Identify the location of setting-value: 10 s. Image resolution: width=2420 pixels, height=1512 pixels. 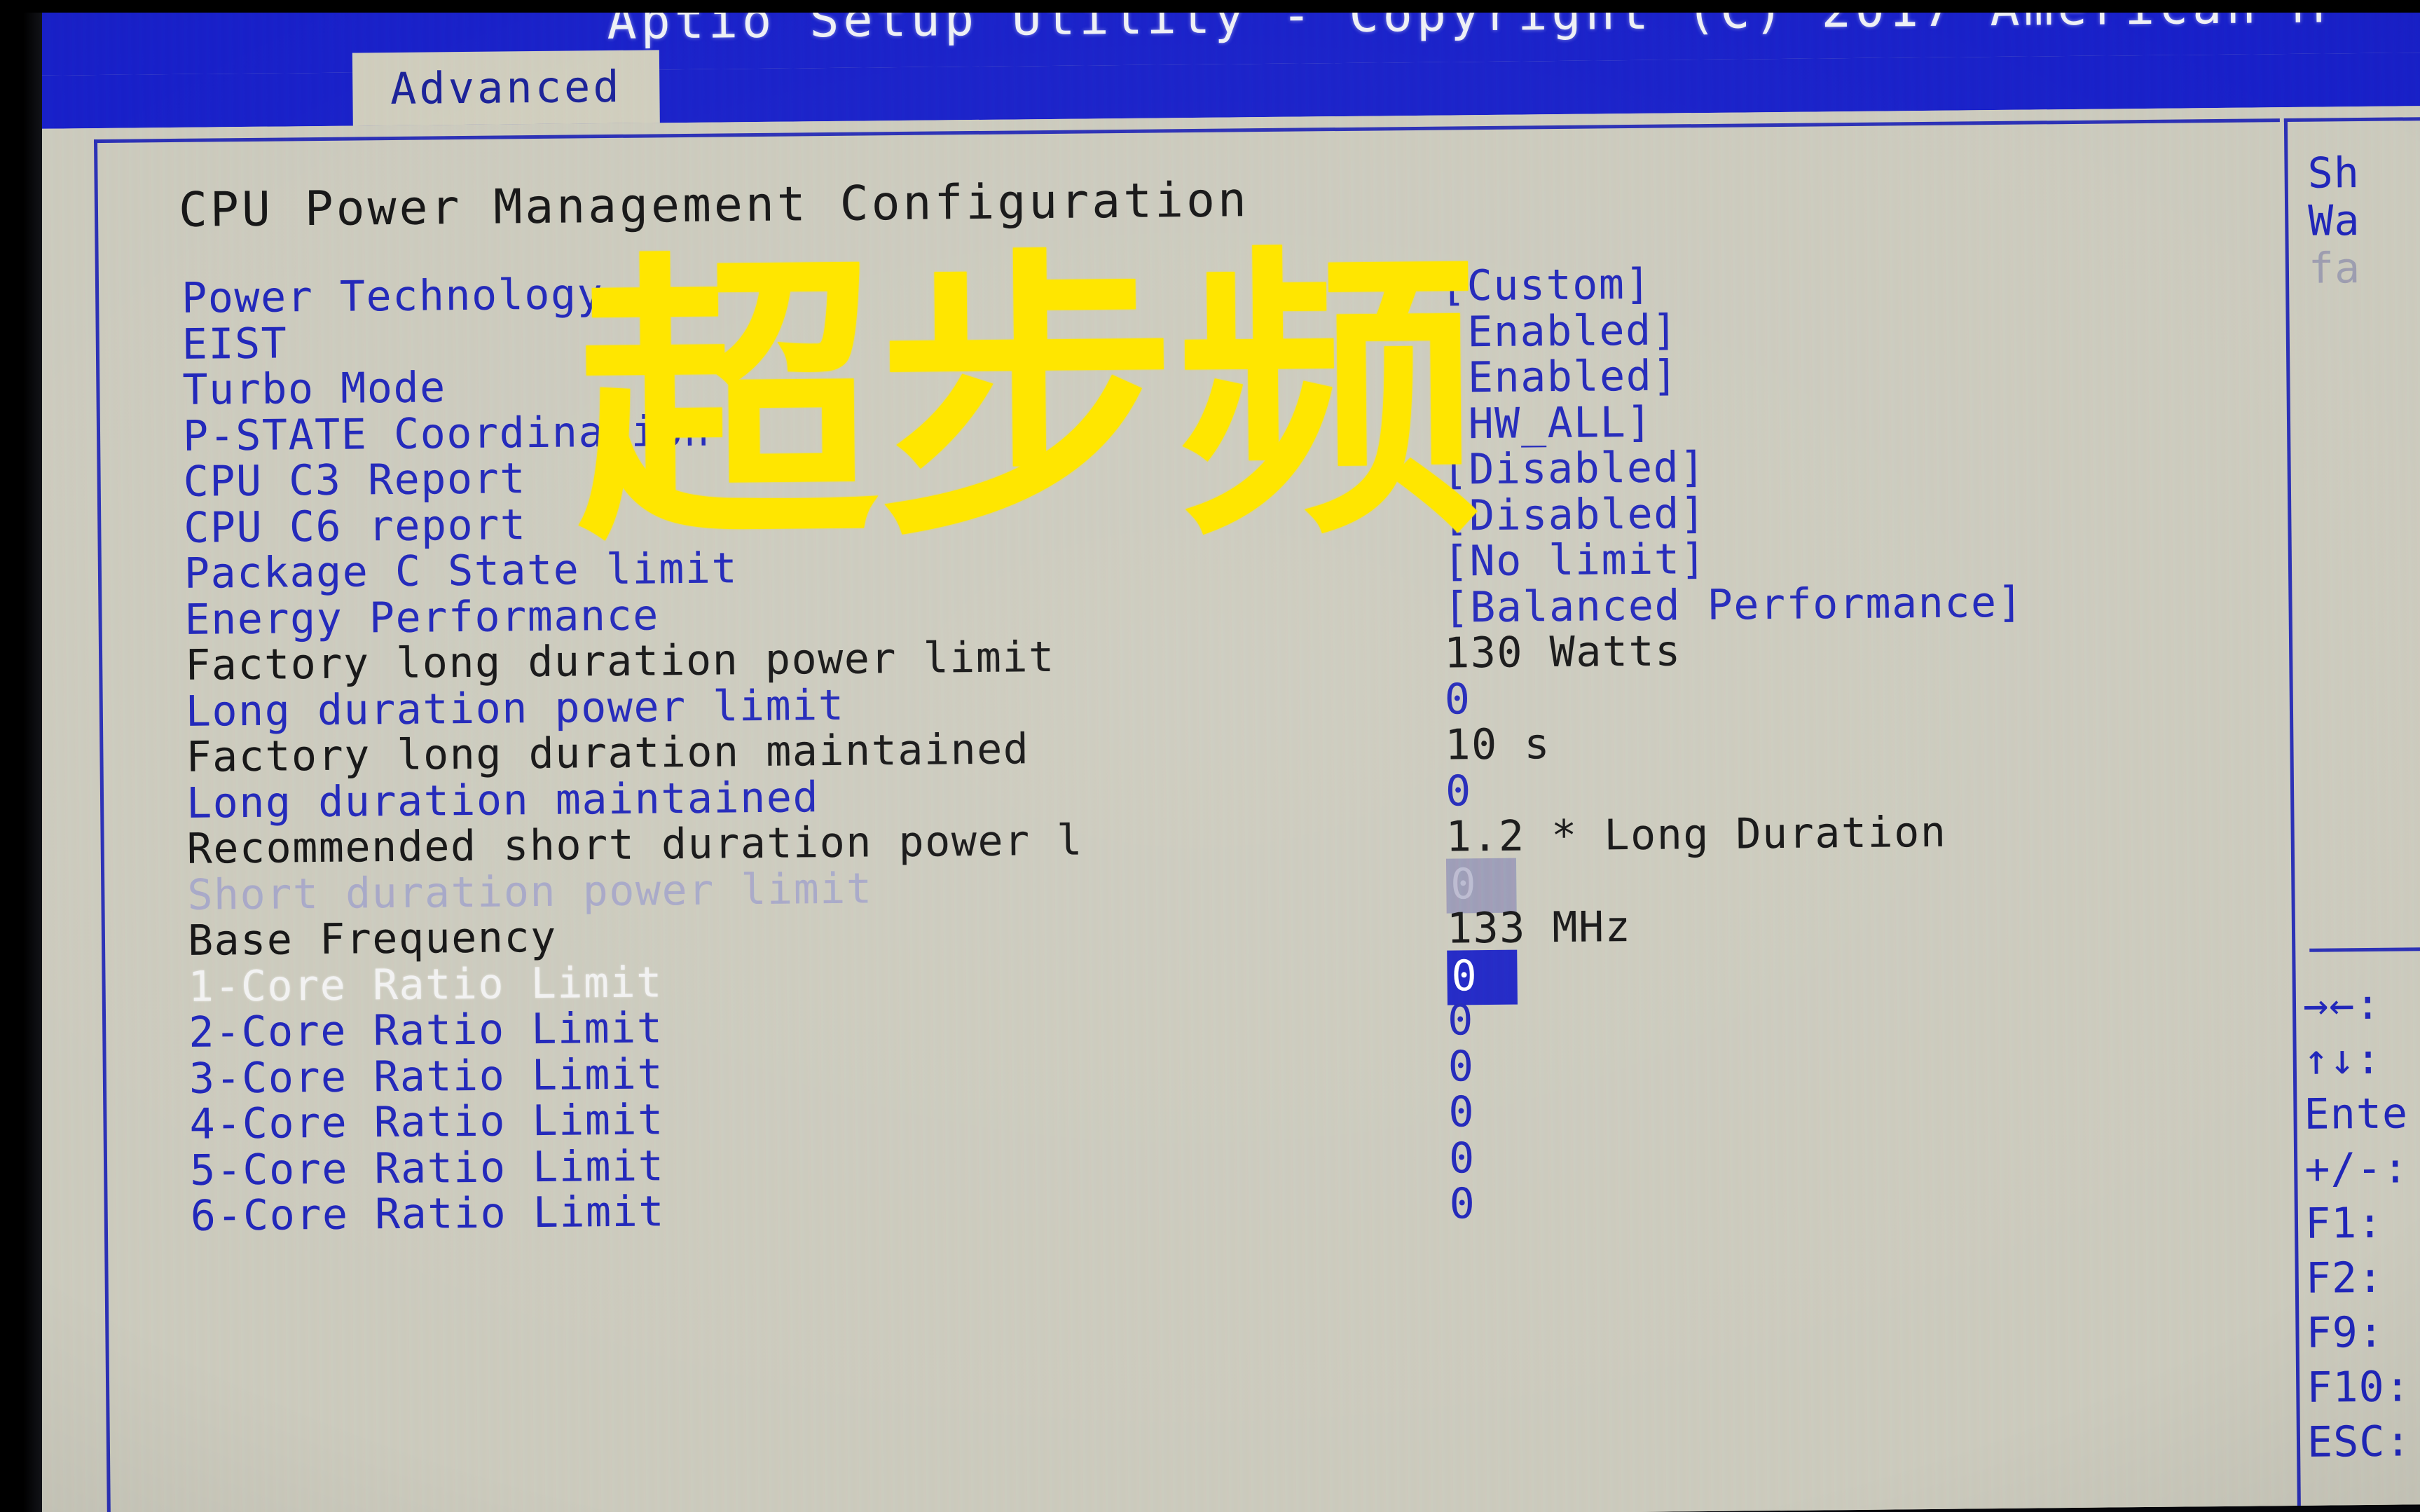
(1498, 744).